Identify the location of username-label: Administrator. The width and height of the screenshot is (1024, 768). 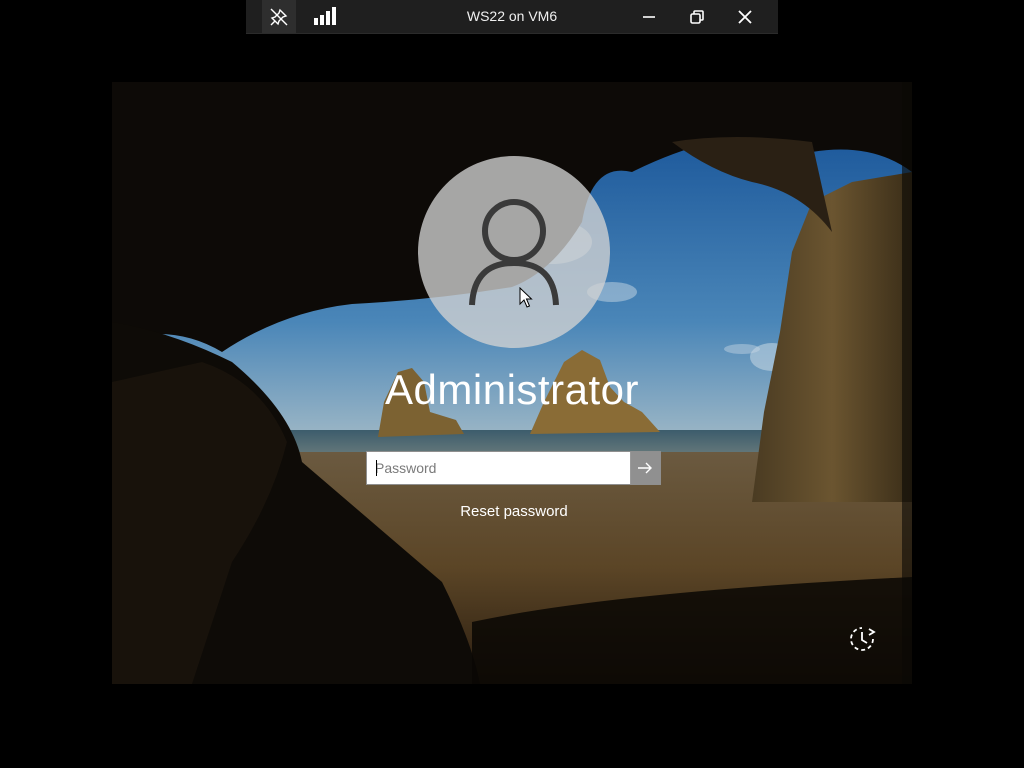
(512, 389).